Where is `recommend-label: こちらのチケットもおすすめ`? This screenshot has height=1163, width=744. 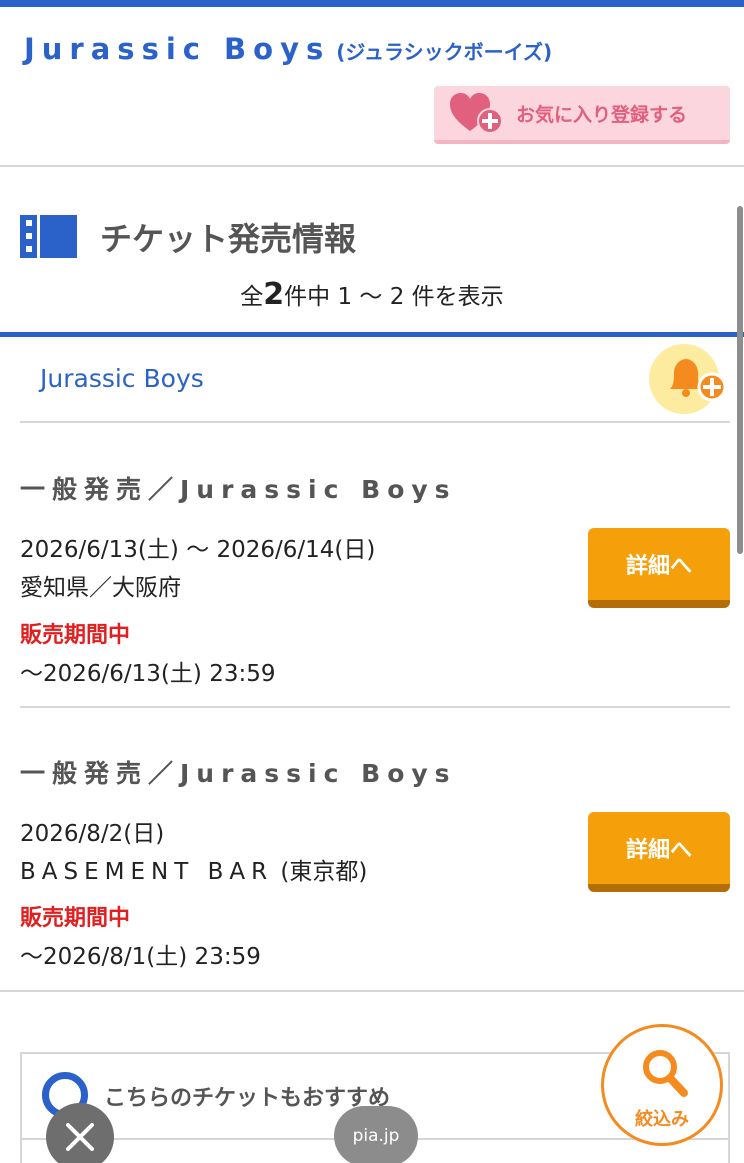 recommend-label: こちらのチケットもおすすめ is located at coordinates (247, 1098).